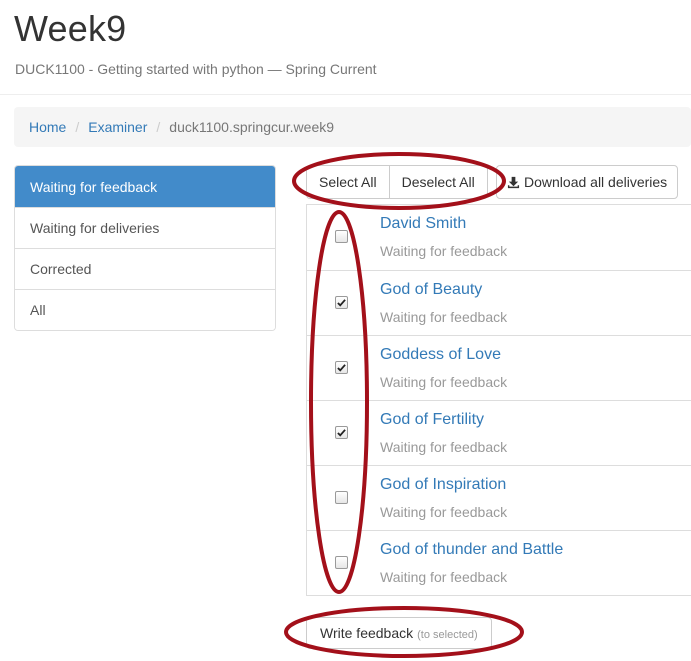 The width and height of the screenshot is (691, 661). What do you see at coordinates (145, 186) in the screenshot?
I see `sidebar-item-waiting-for-feedback: Waiting for feedback` at bounding box center [145, 186].